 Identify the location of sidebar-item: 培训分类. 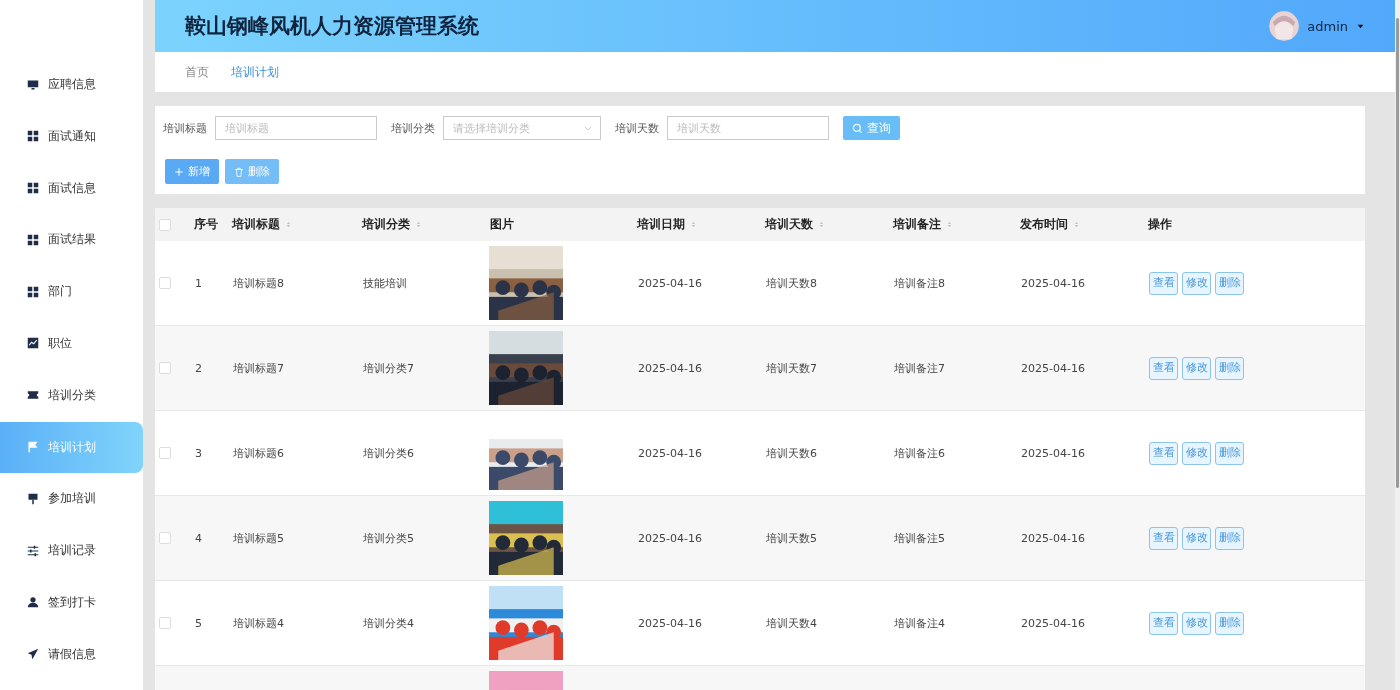
(71, 395).